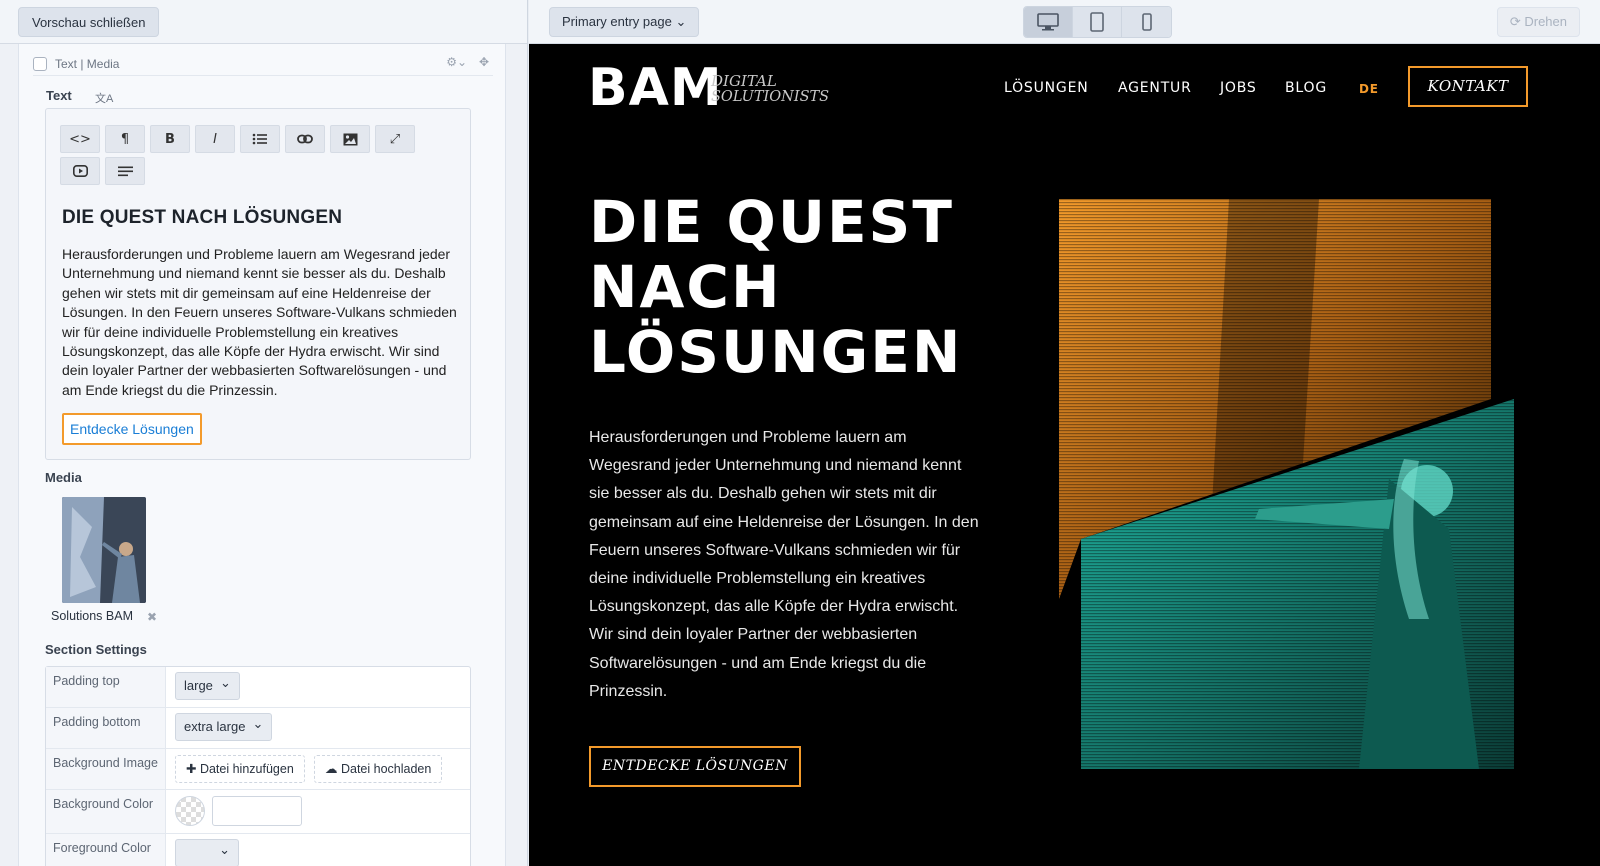  Describe the element at coordinates (333, 769) in the screenshot. I see `cloud-upload-icon: ☁` at that location.